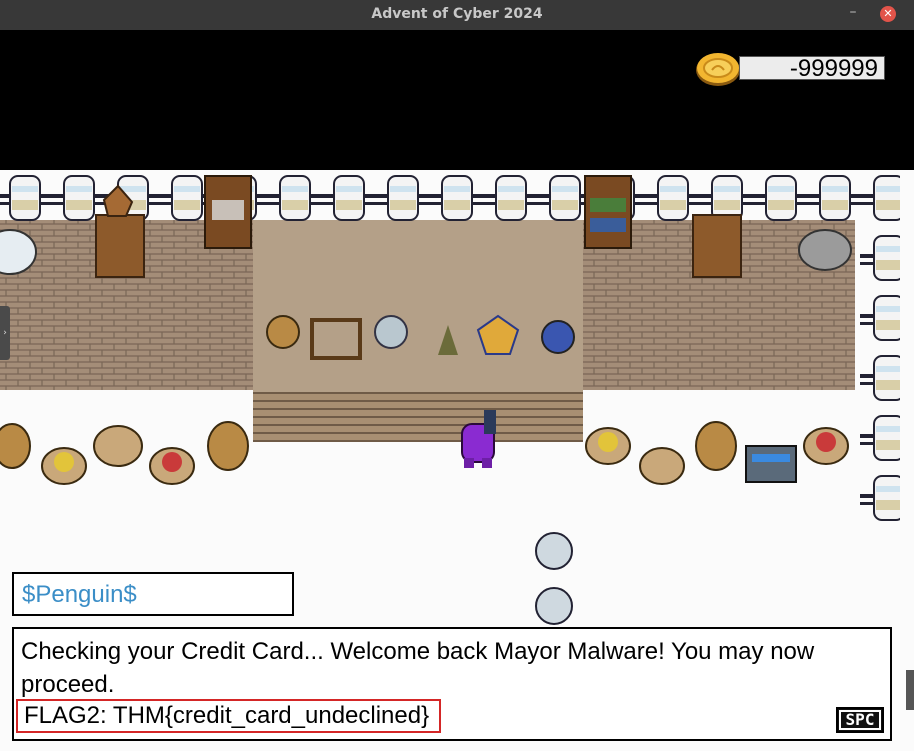 This screenshot has width=914, height=751. I want to click on close-button: ✕, so click(888, 14).